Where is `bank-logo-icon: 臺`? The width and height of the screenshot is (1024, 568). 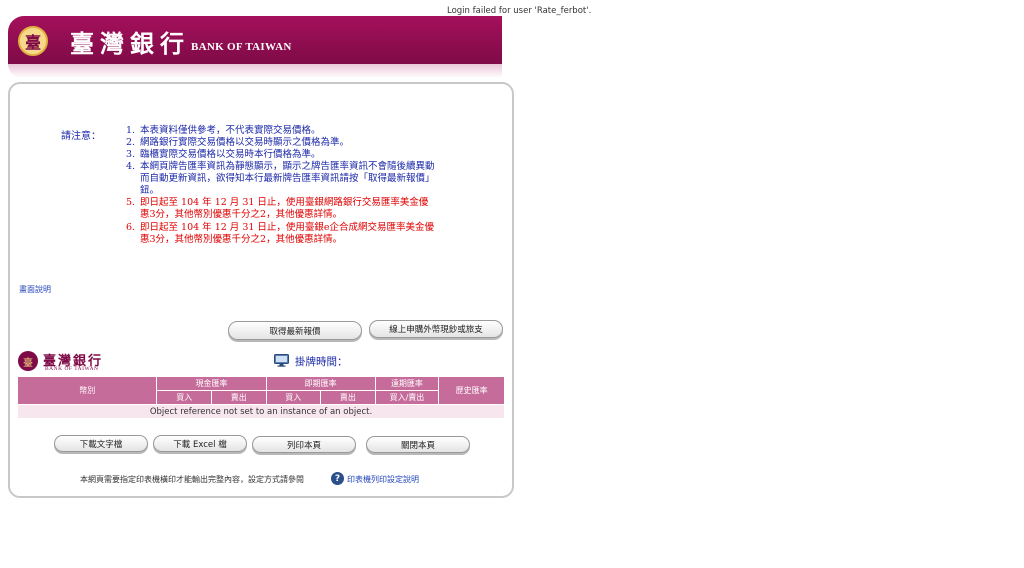
bank-logo-icon: 臺 is located at coordinates (33, 41).